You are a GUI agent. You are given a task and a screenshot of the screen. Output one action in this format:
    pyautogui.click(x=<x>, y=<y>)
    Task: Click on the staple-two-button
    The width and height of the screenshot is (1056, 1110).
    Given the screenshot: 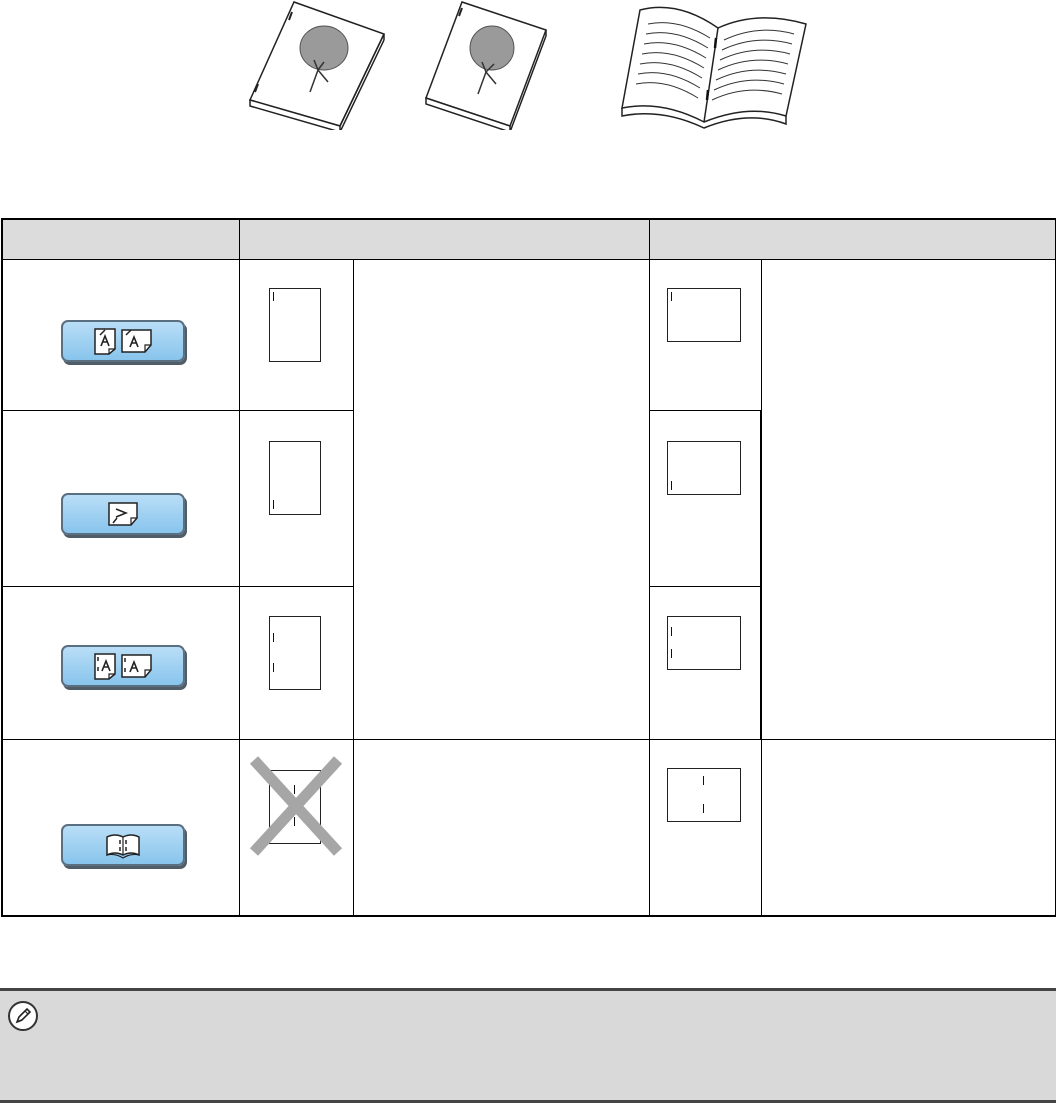 What is the action you would take?
    pyautogui.click(x=123, y=666)
    